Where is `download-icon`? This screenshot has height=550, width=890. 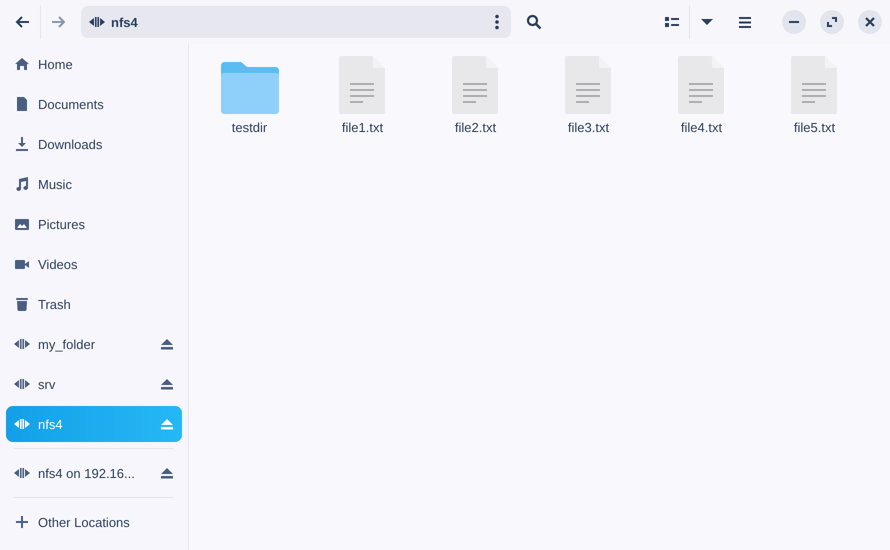
download-icon is located at coordinates (22, 144).